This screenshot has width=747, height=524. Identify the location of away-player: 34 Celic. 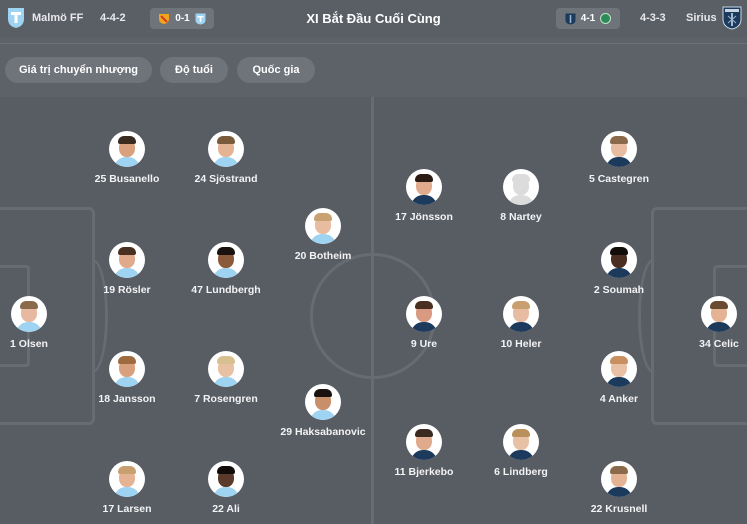
(703, 323).